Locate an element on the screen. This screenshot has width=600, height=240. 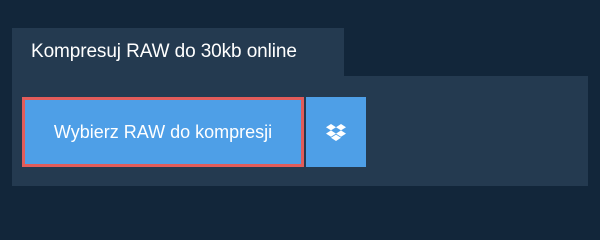
page-title-tab: Kompresuj RAW do 30kb online is located at coordinates (178, 52).